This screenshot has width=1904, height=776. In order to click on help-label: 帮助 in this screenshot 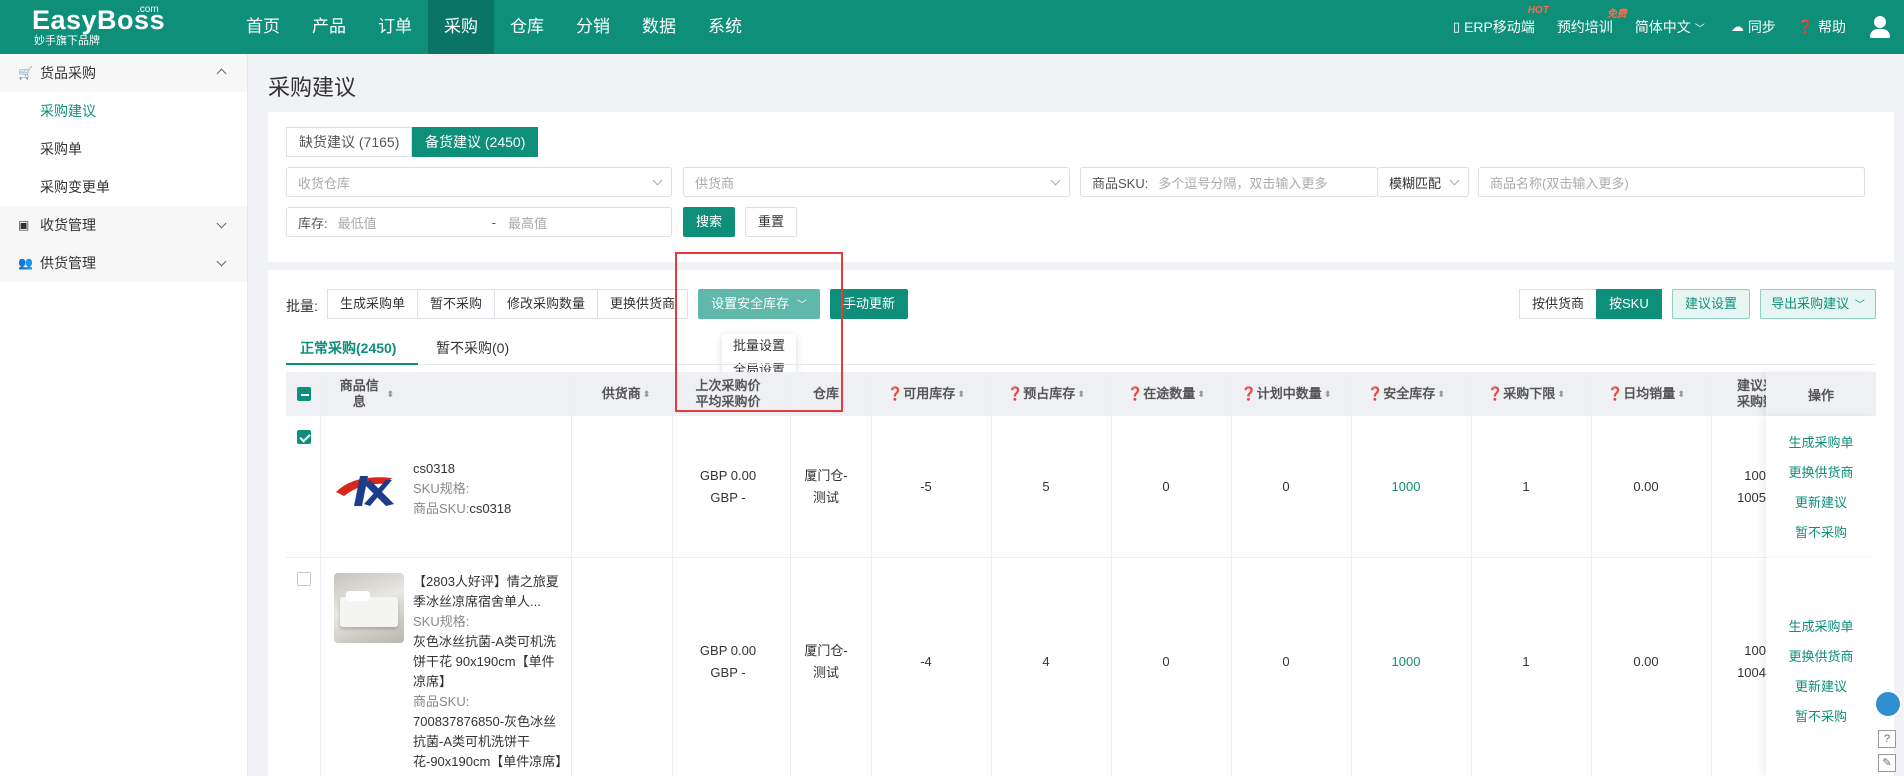, I will do `click(1832, 27)`.